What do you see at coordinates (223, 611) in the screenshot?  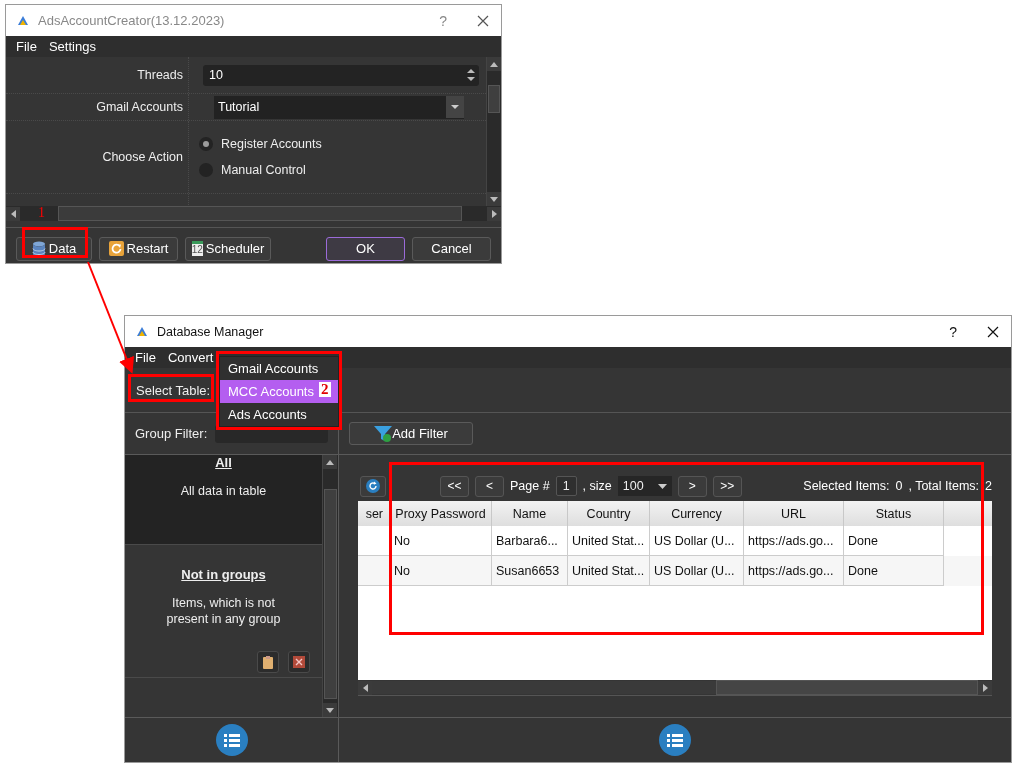 I see `group-description: Items, which is not present in any group` at bounding box center [223, 611].